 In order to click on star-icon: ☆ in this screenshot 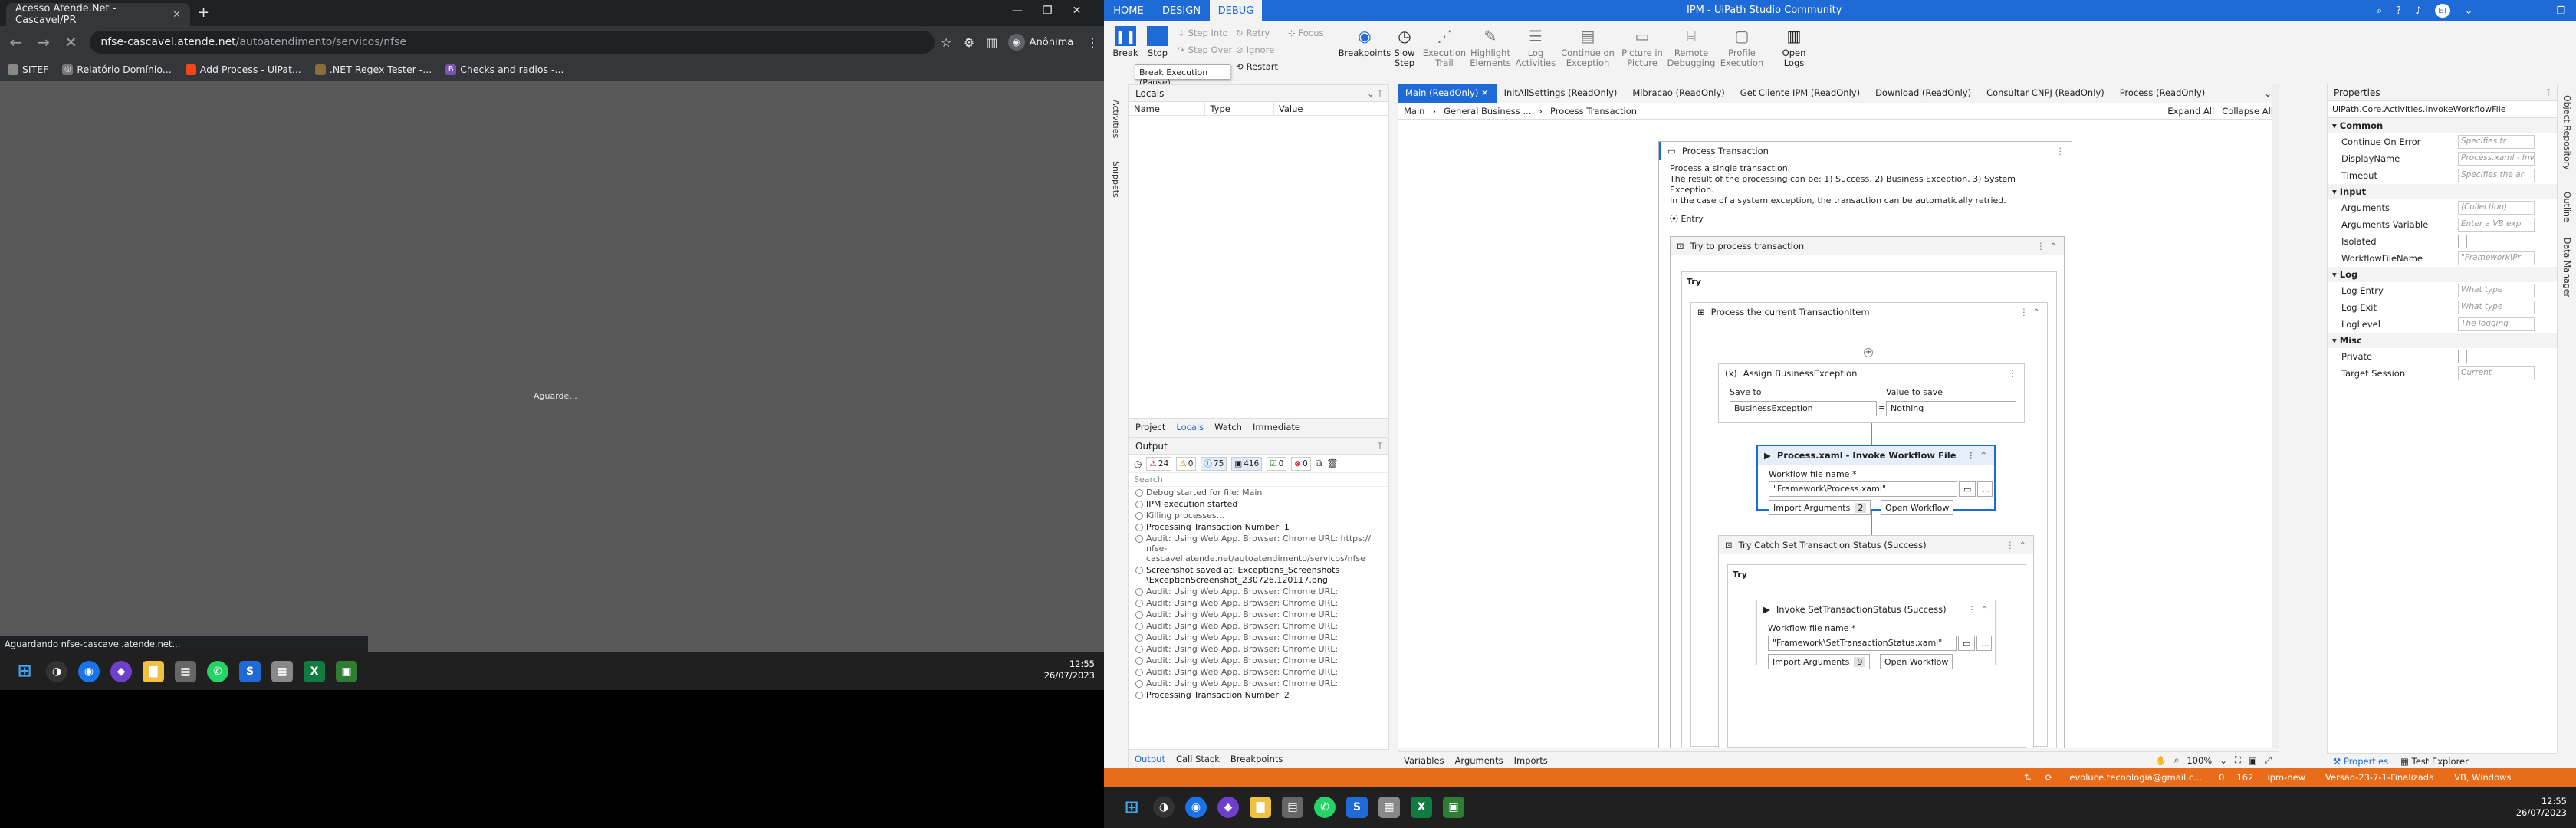, I will do `click(946, 43)`.